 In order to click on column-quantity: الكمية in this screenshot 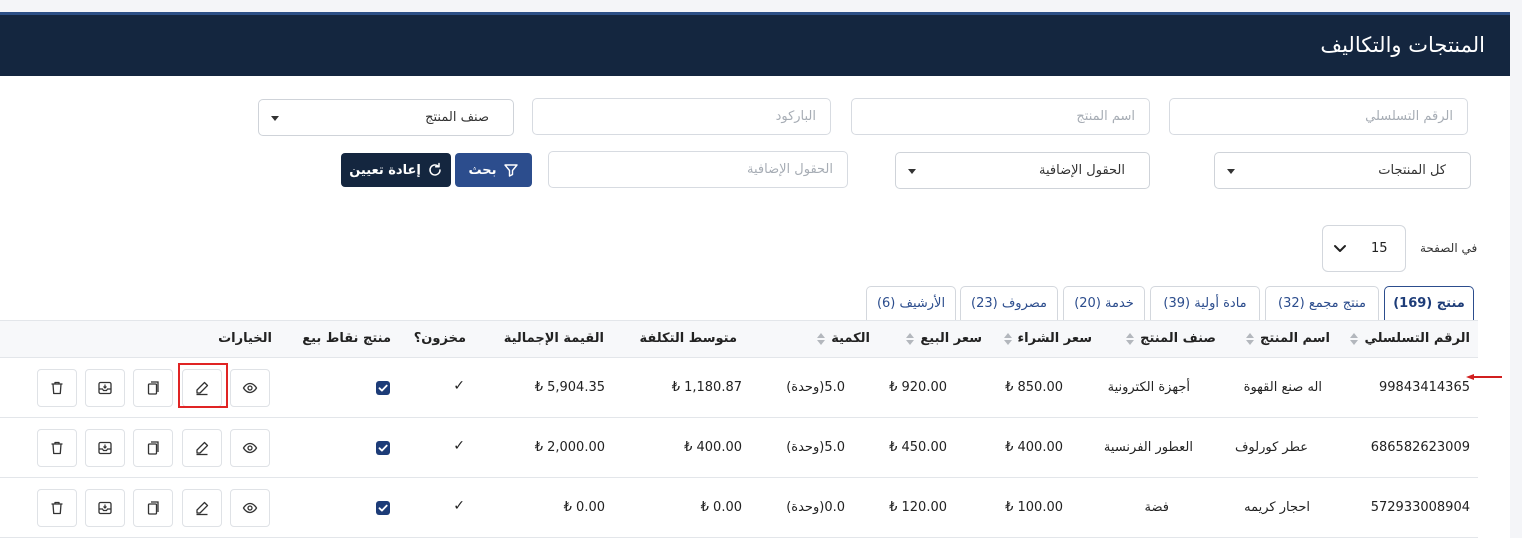, I will do `click(843, 338)`.